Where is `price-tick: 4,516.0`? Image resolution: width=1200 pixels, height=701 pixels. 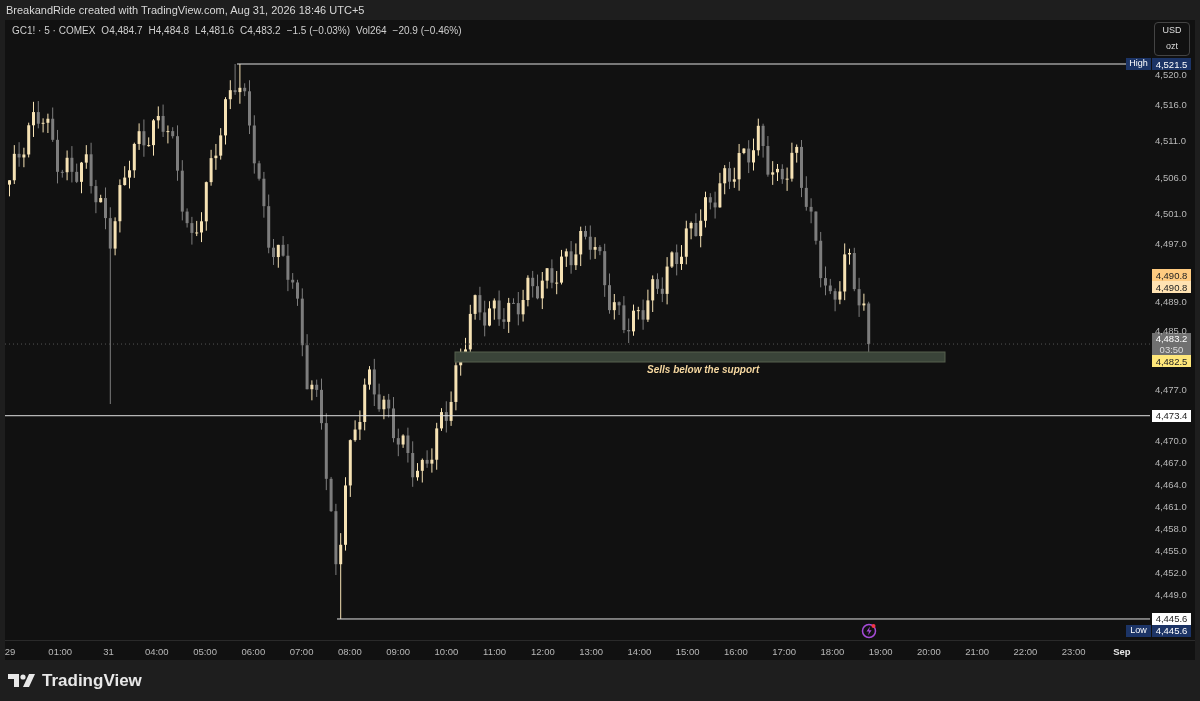
price-tick: 4,516.0 is located at coordinates (1171, 104).